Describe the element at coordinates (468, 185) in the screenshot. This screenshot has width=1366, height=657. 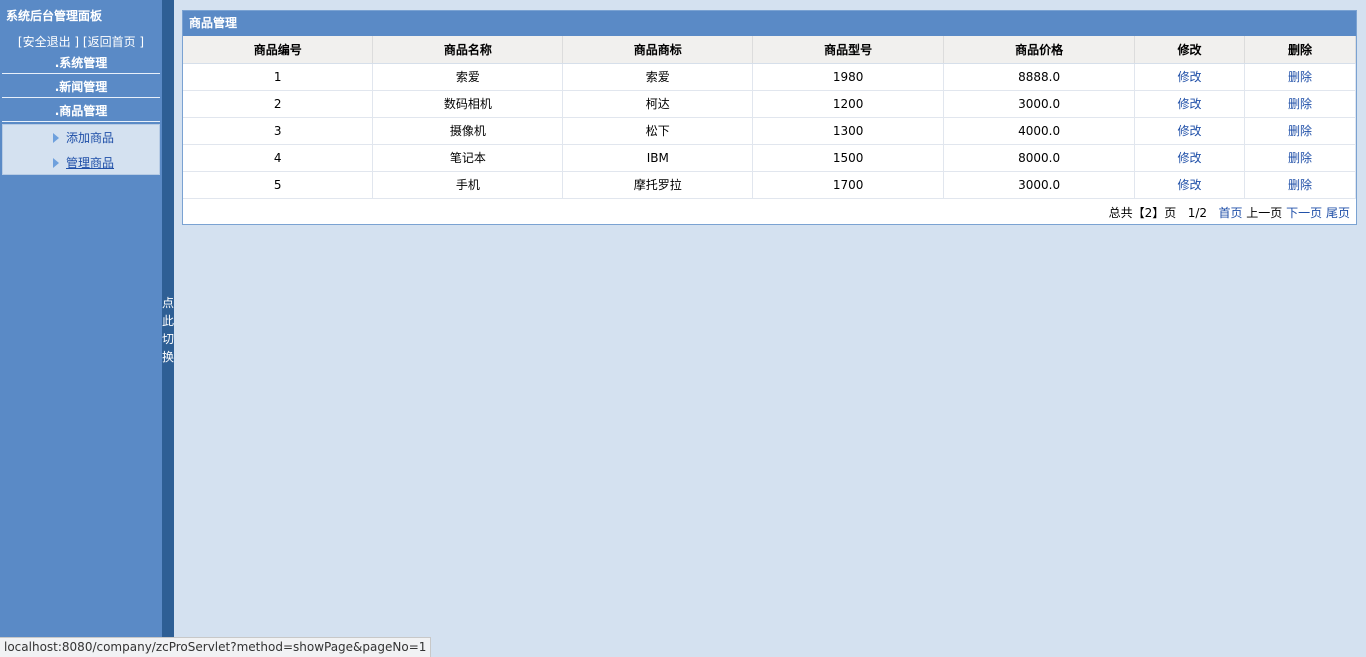
I see `cell-name: 手机` at that location.